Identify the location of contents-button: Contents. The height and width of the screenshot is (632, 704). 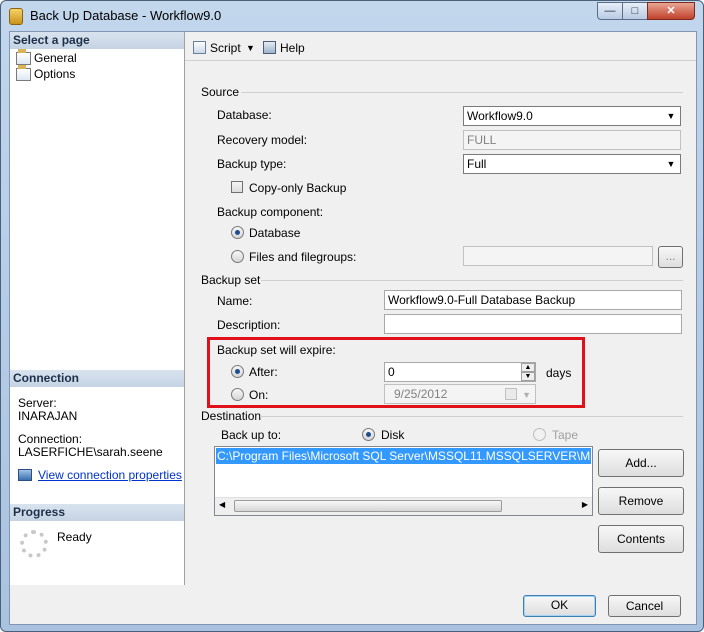
(641, 539).